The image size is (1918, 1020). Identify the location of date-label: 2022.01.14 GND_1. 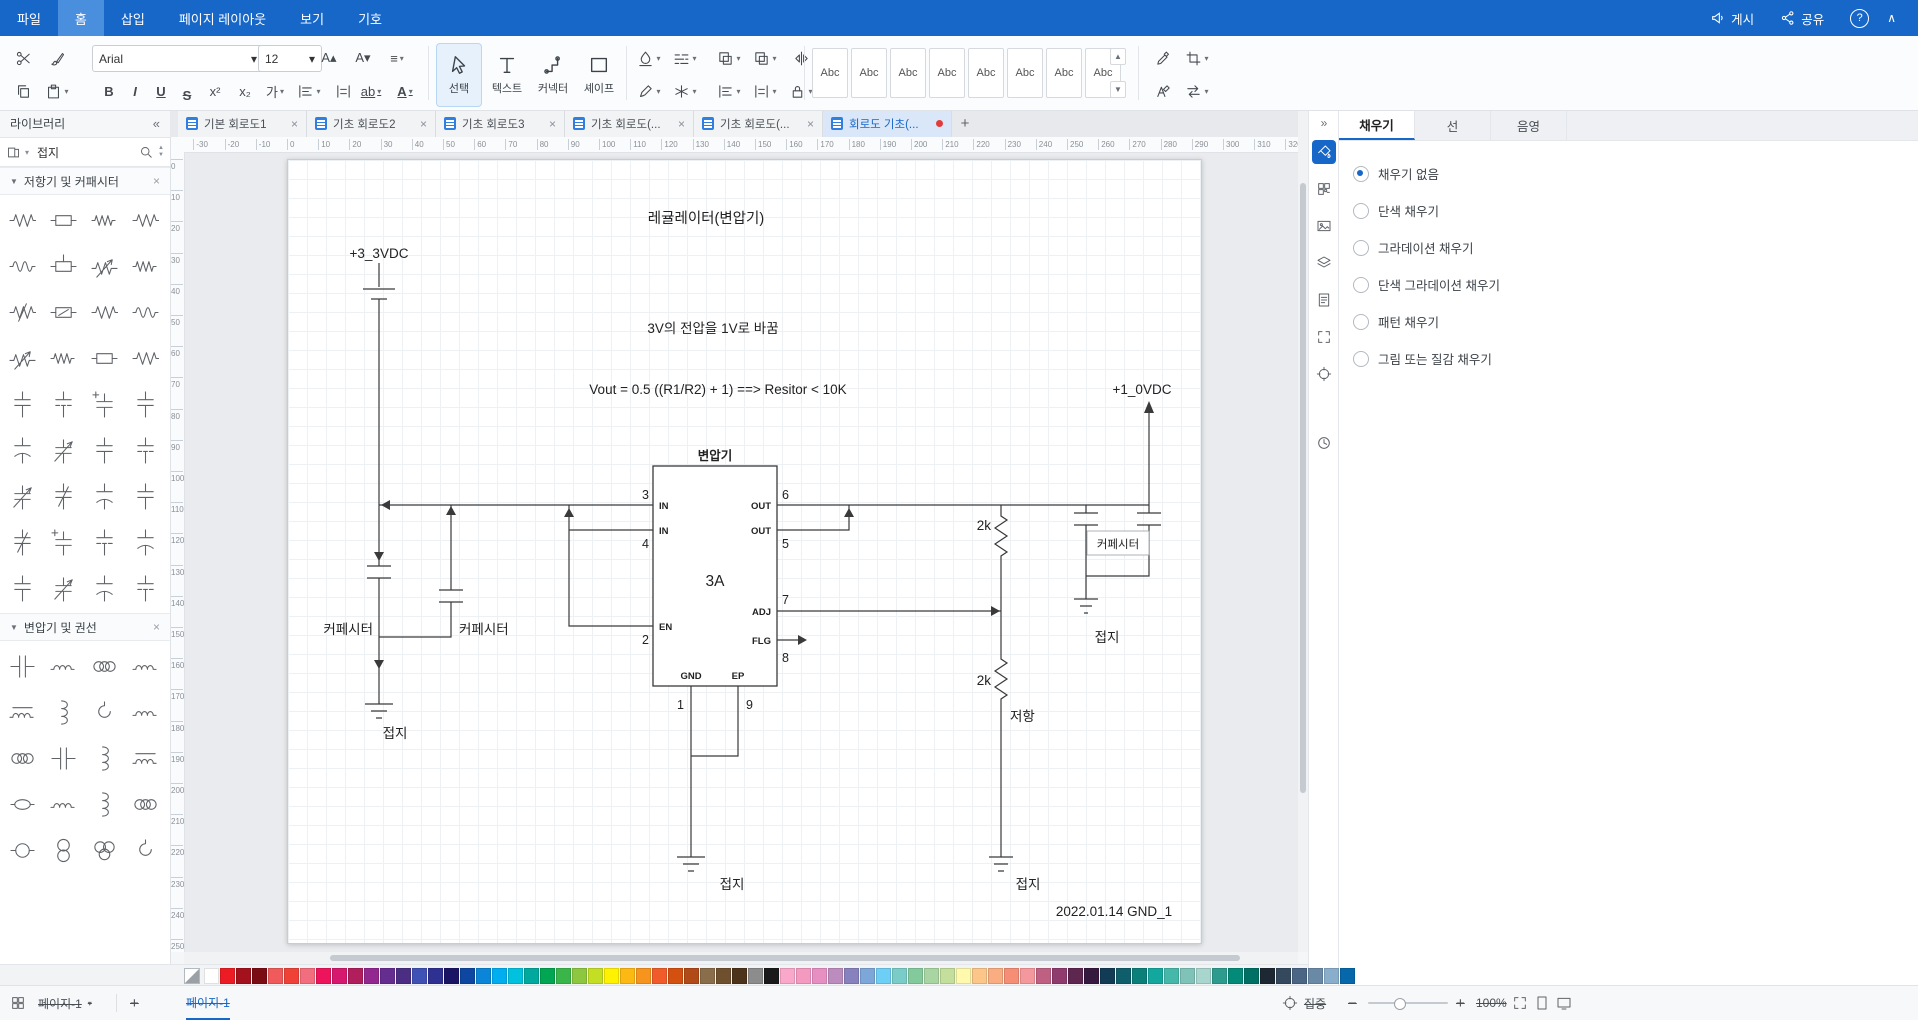
(1114, 911).